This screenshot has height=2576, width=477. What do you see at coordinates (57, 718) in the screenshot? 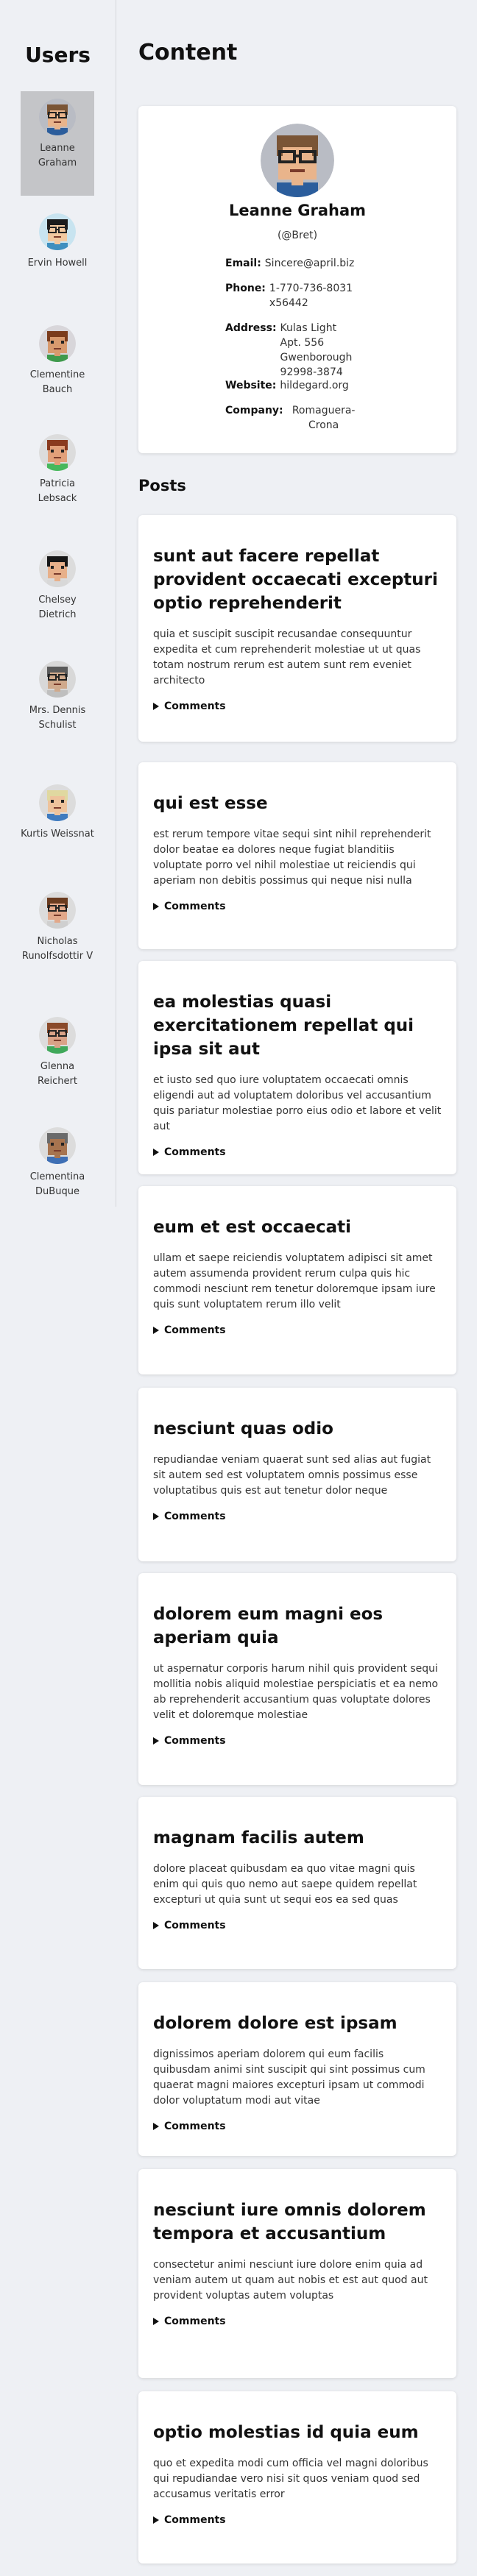
I see `user-name: Mrs. Dennis Schulist` at bounding box center [57, 718].